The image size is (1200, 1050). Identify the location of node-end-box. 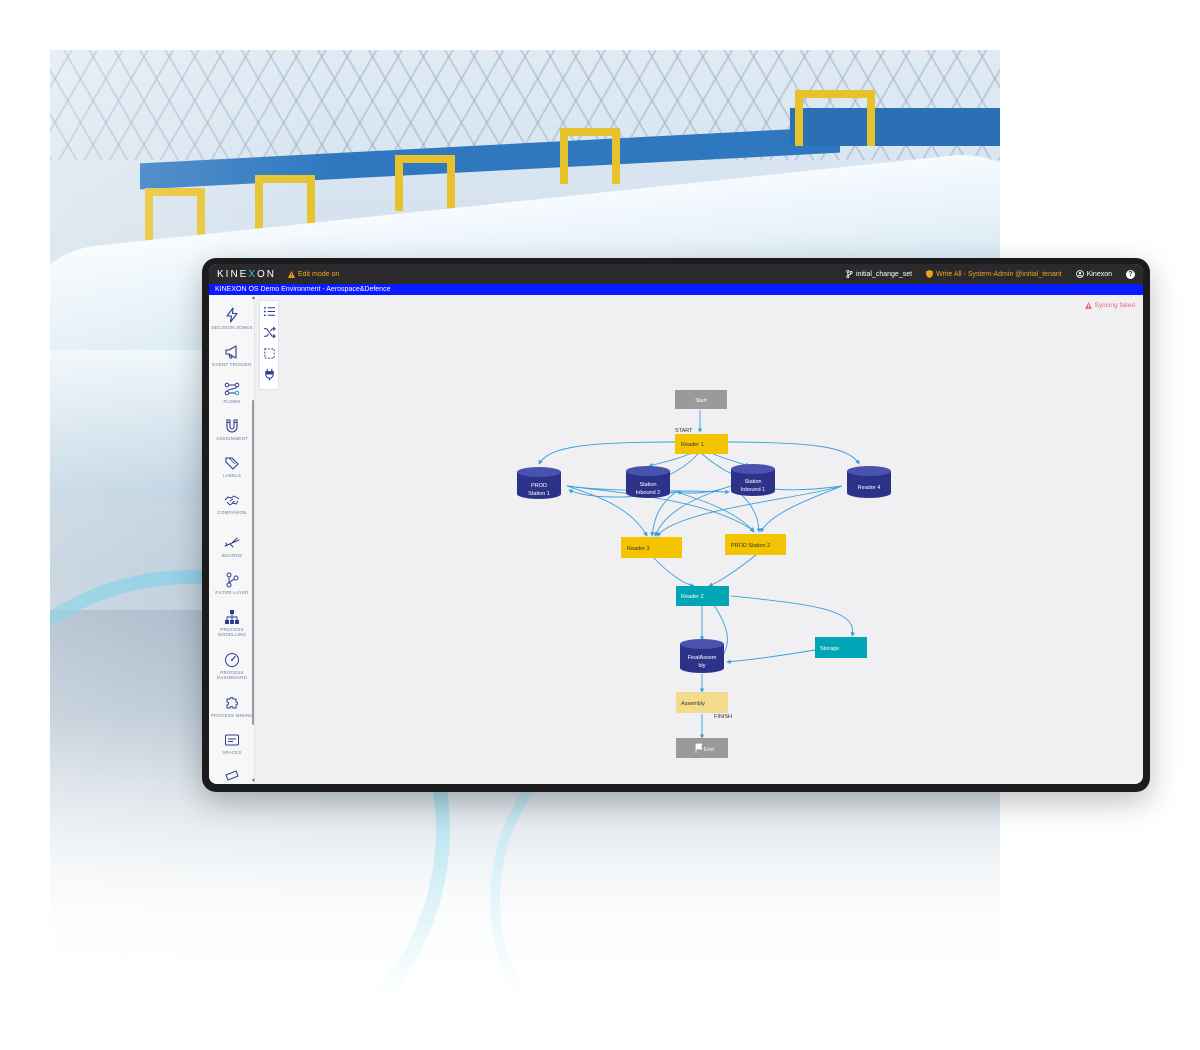
(702, 748).